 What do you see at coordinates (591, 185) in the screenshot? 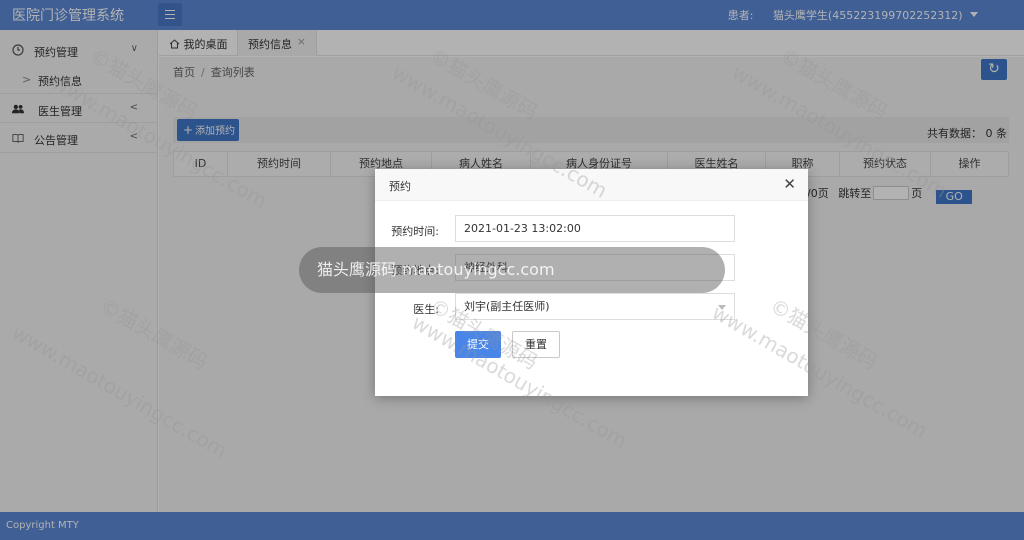
I see `modal-header: 预约 ✕` at bounding box center [591, 185].